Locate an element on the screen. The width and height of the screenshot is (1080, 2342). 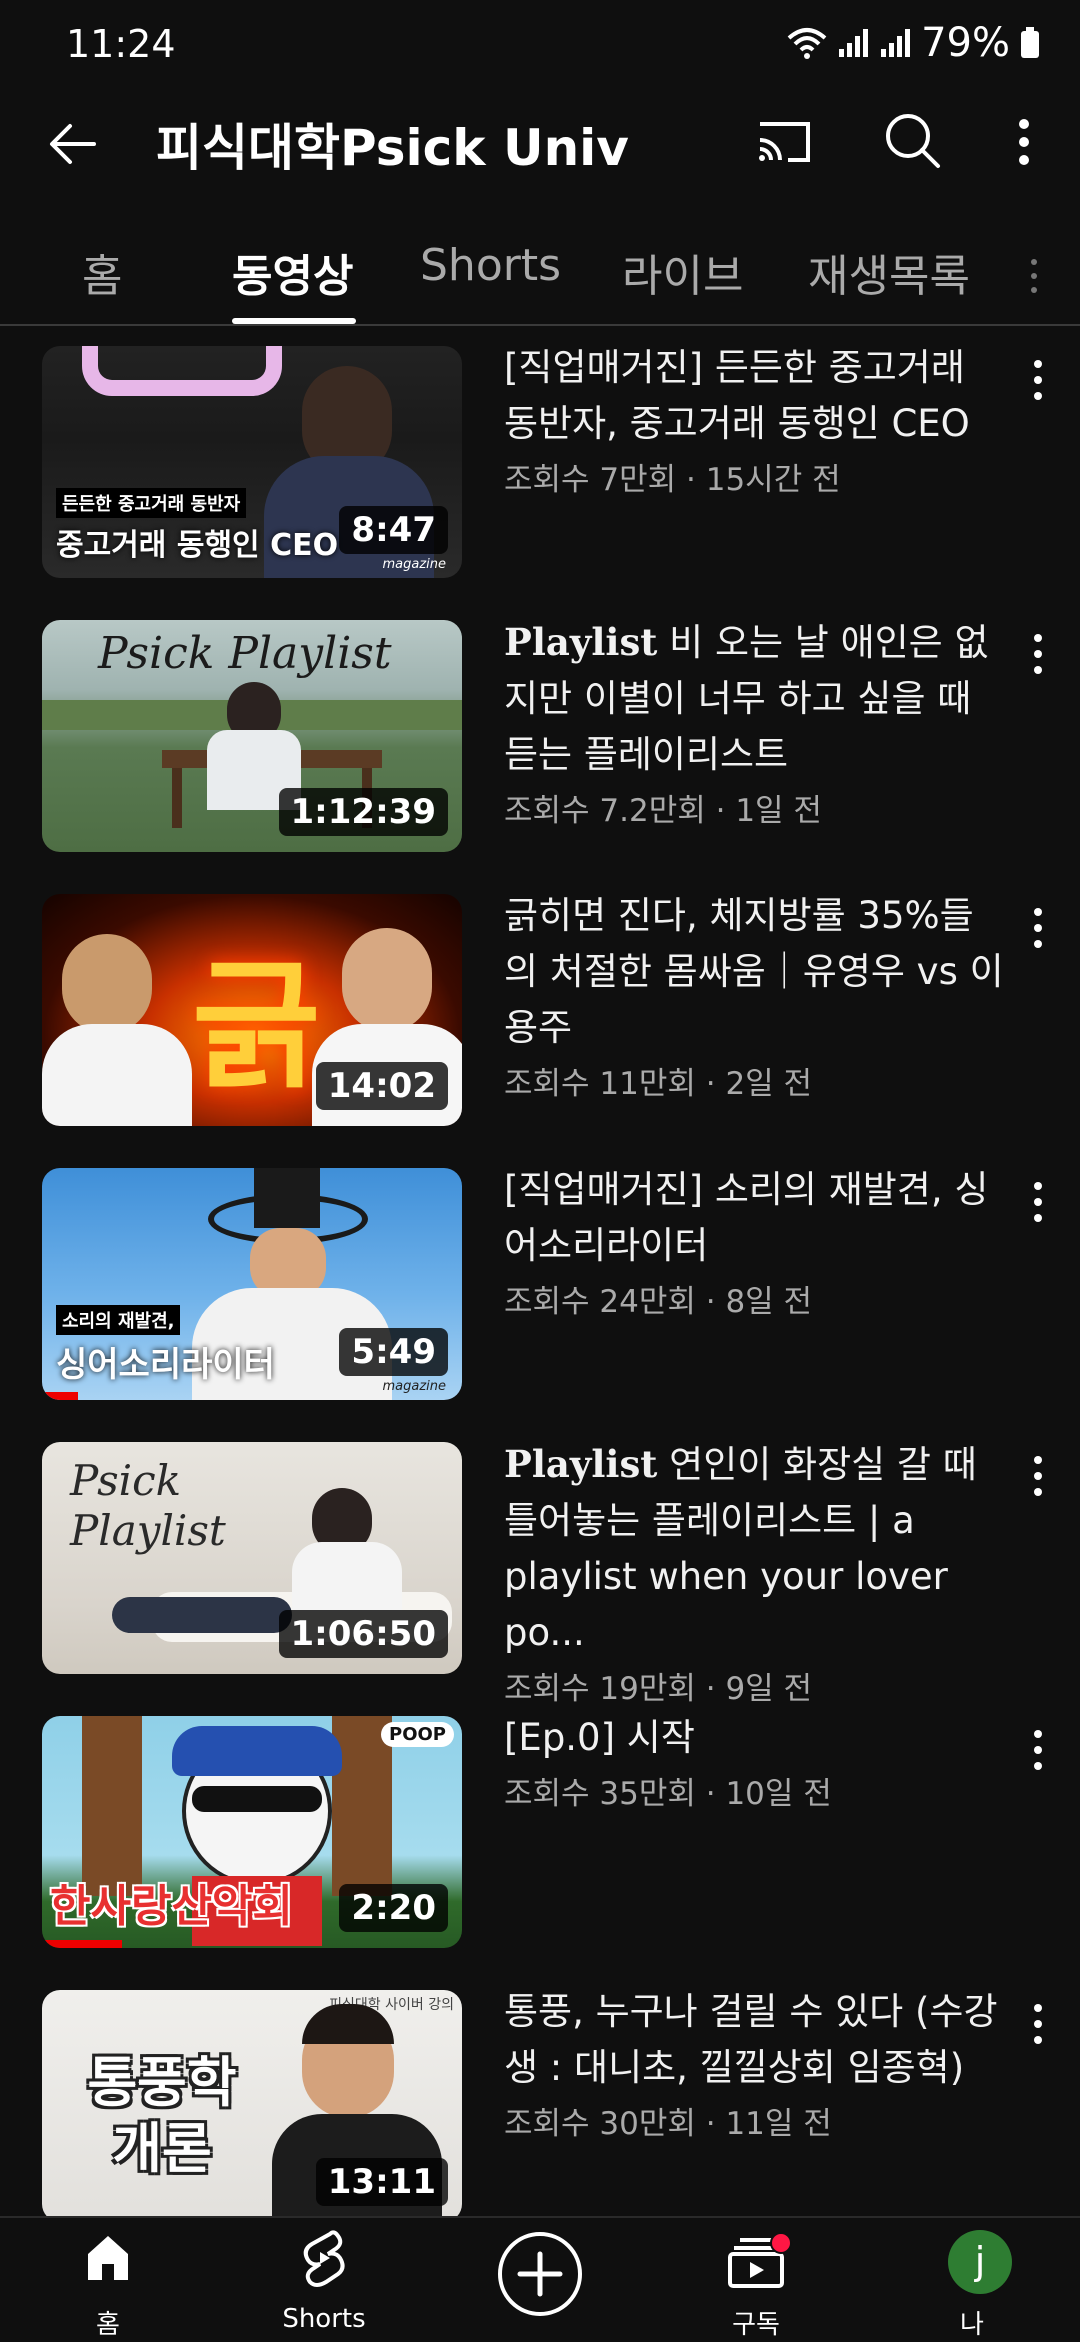
video-meta: 조회수 7만회 · 15시간 전 is located at coordinates (672, 480).